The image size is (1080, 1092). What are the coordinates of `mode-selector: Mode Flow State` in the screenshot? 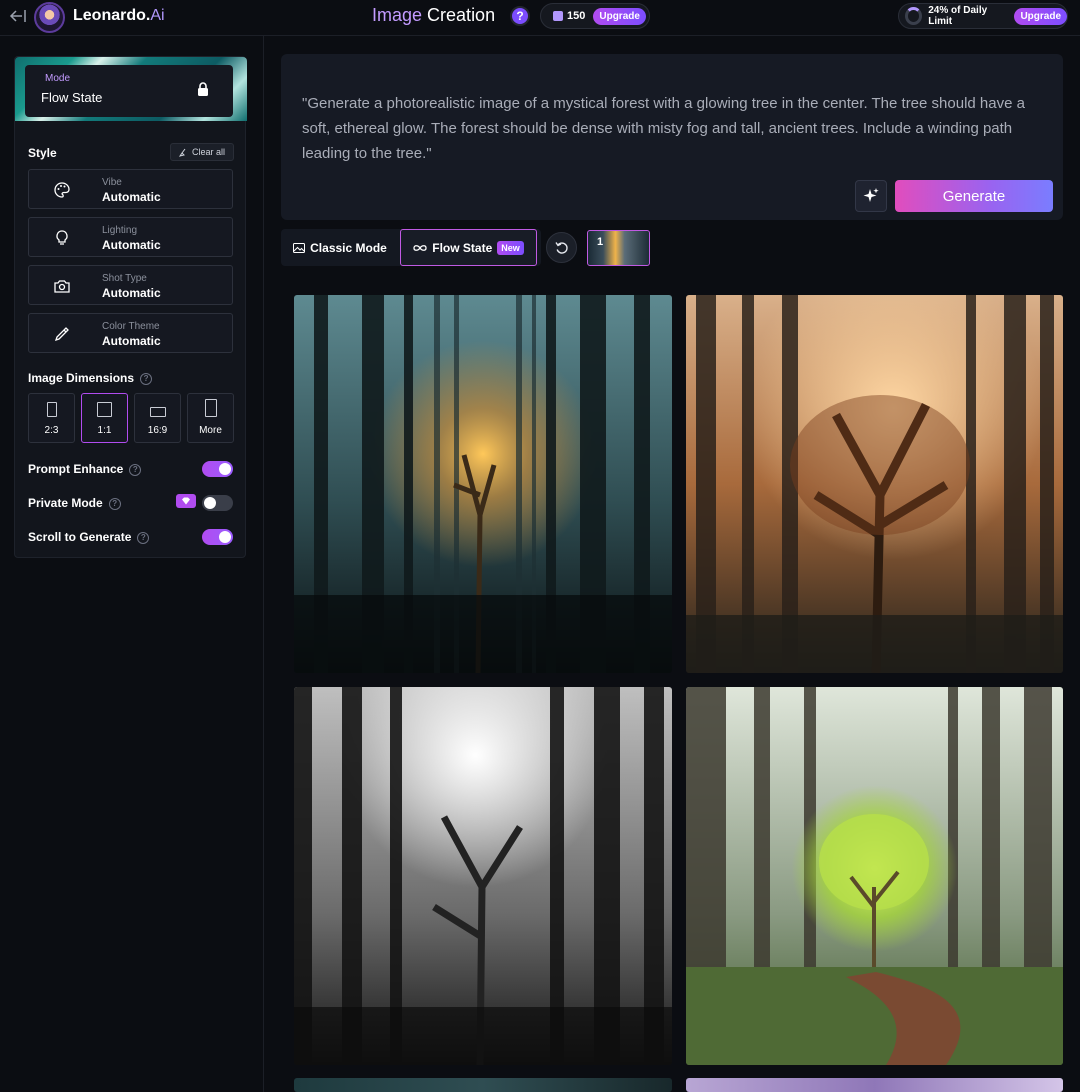 It's located at (129, 91).